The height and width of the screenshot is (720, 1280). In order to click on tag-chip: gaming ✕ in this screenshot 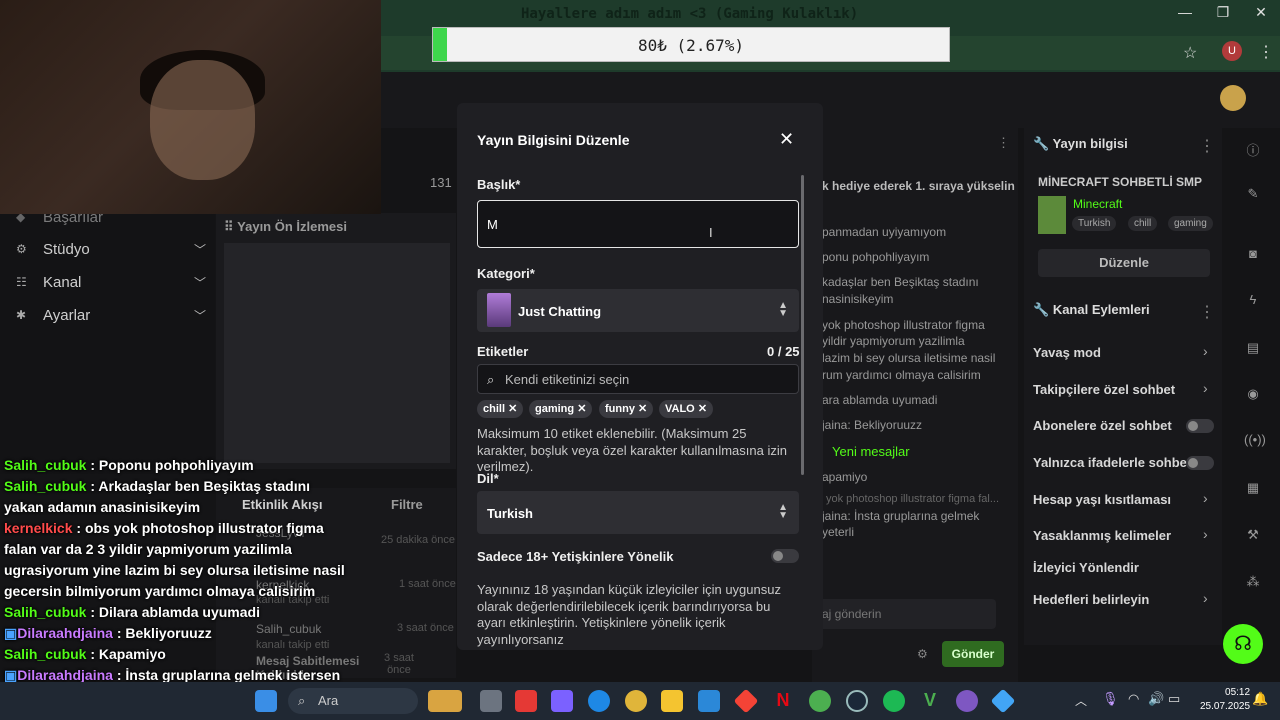, I will do `click(561, 409)`.